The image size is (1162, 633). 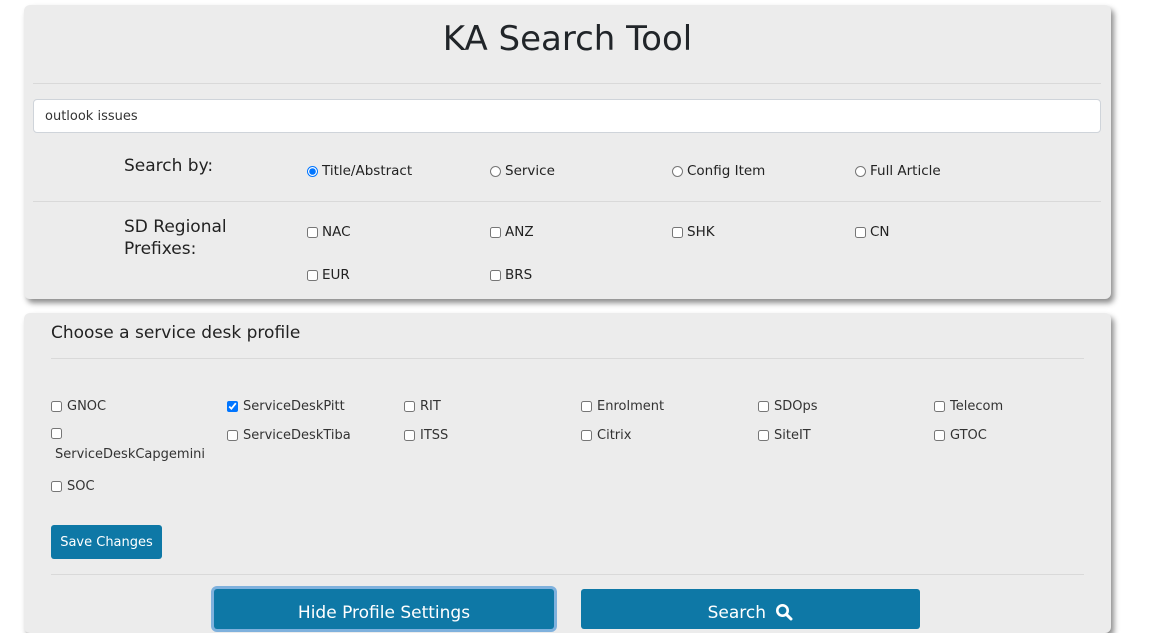 I want to click on radio-label: Config Item, so click(x=726, y=171).